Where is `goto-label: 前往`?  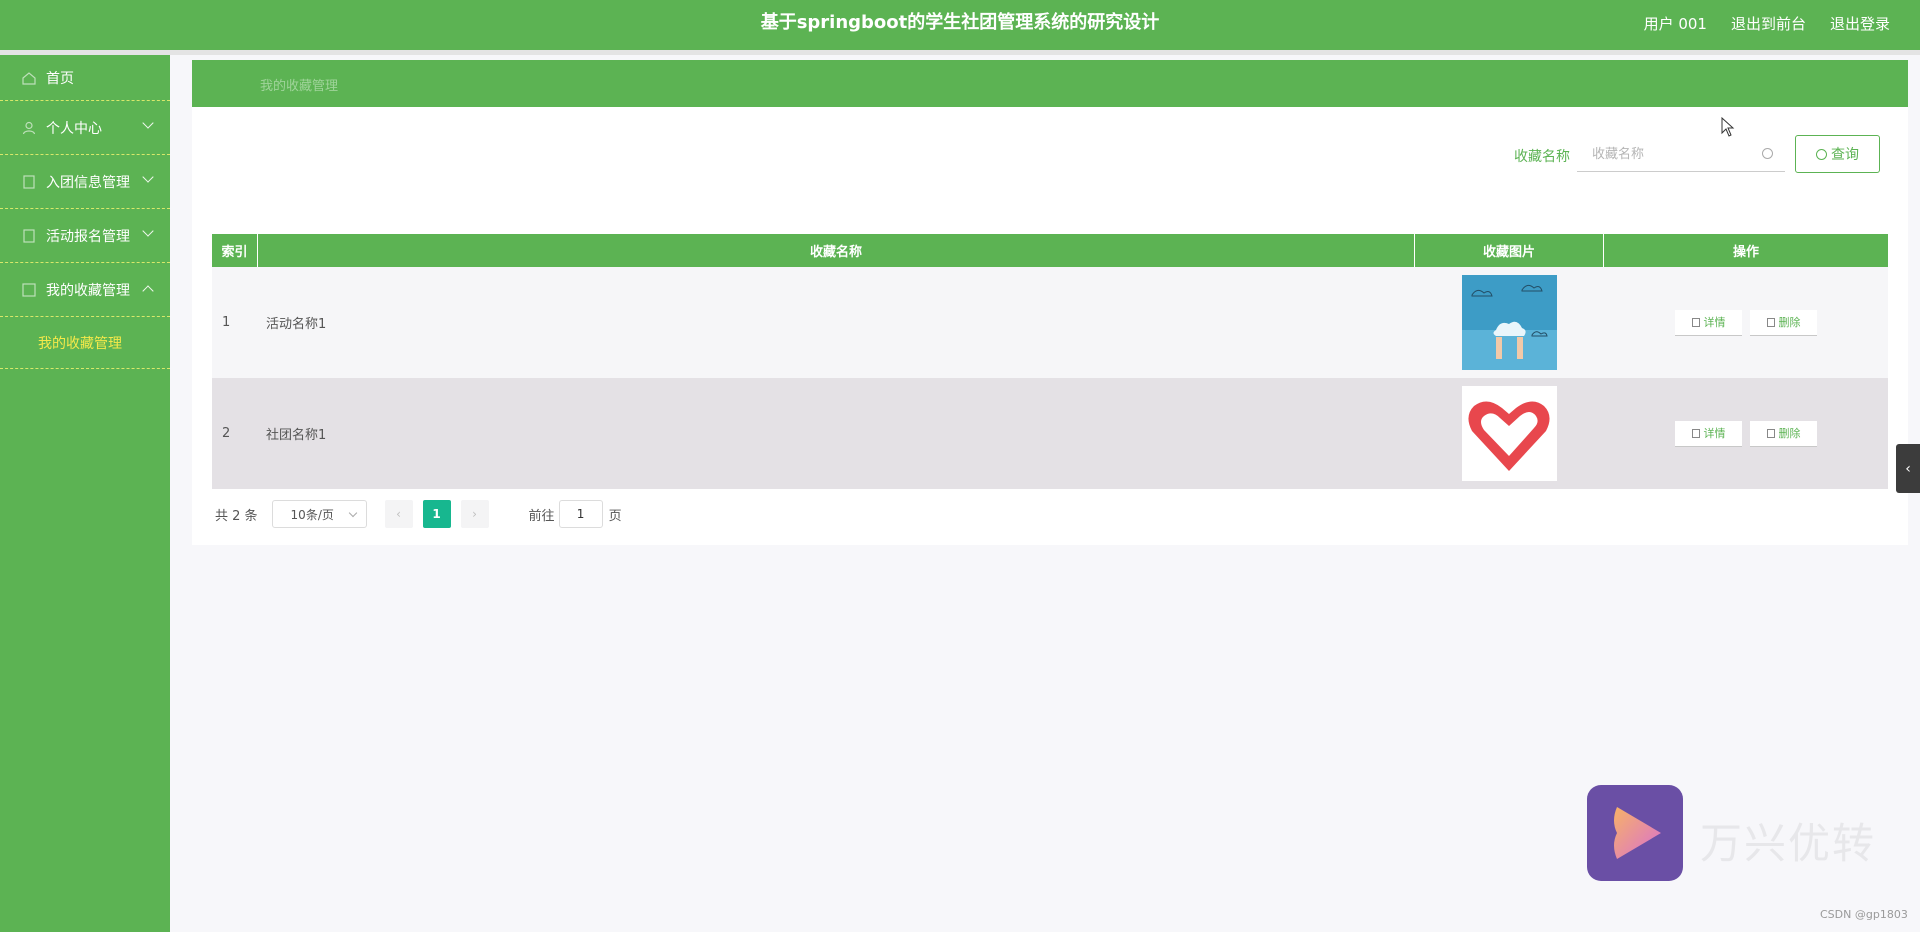
goto-label: 前往 is located at coordinates (541, 516).